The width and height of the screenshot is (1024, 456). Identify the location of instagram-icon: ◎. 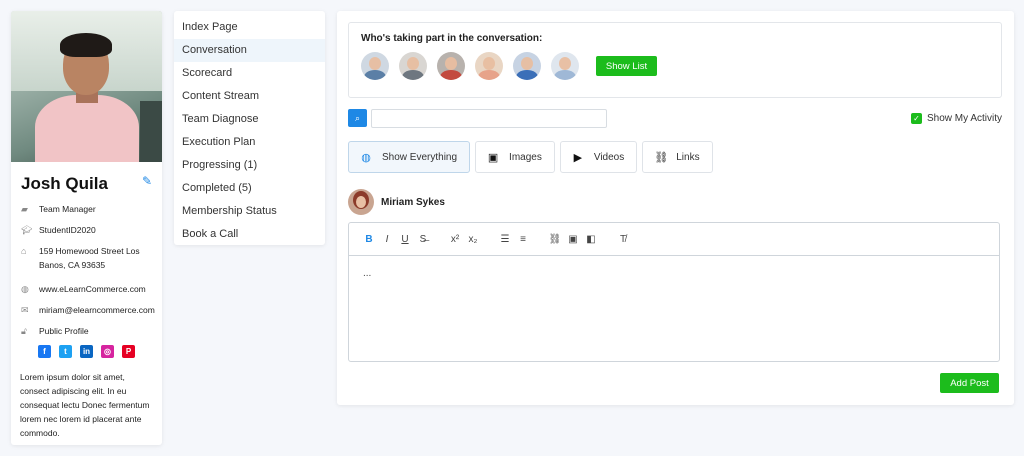
(107, 351).